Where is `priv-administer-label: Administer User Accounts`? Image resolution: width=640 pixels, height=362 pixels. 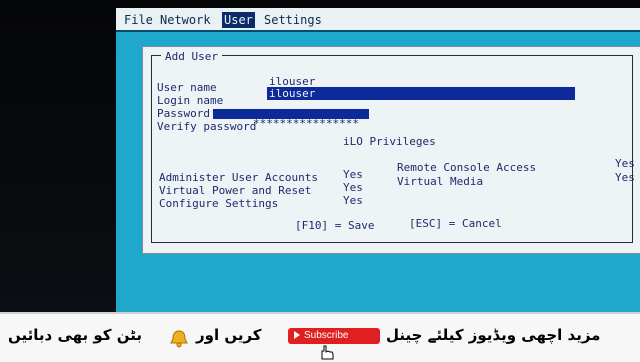 priv-administer-label: Administer User Accounts is located at coordinates (238, 177).